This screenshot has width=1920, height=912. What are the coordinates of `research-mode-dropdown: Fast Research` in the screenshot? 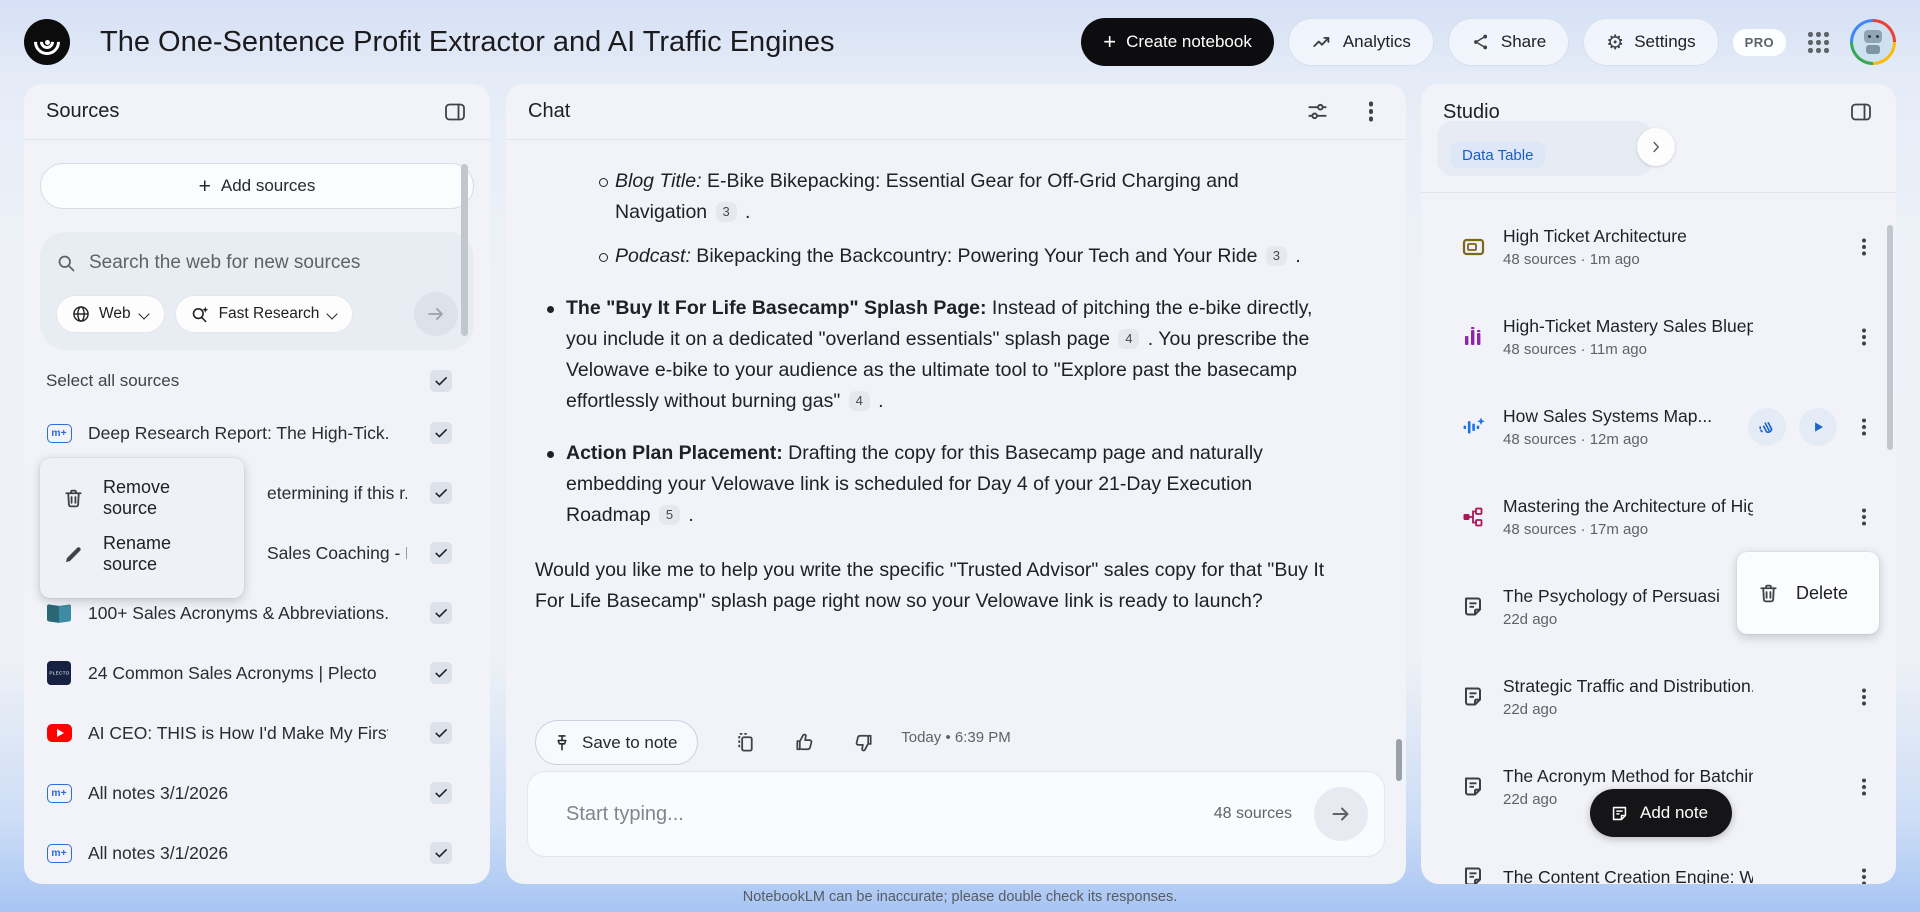 It's located at (264, 314).